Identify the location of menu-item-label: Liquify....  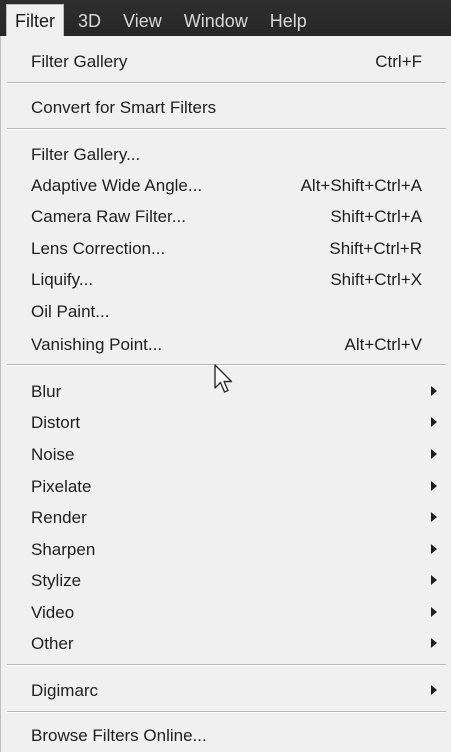
(62, 279).